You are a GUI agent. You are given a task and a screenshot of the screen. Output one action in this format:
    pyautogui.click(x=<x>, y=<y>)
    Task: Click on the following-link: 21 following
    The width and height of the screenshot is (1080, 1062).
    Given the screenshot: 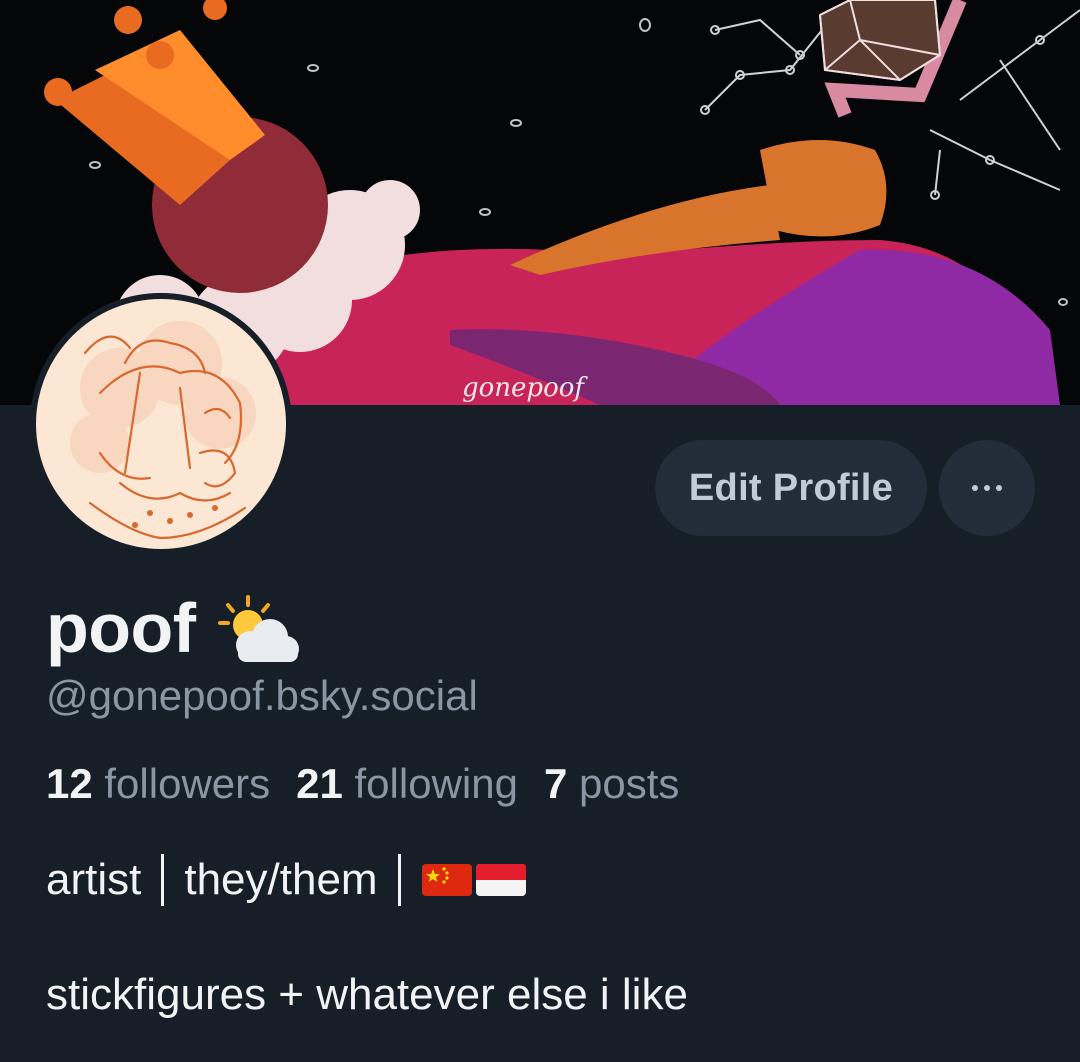 What is the action you would take?
    pyautogui.click(x=407, y=783)
    